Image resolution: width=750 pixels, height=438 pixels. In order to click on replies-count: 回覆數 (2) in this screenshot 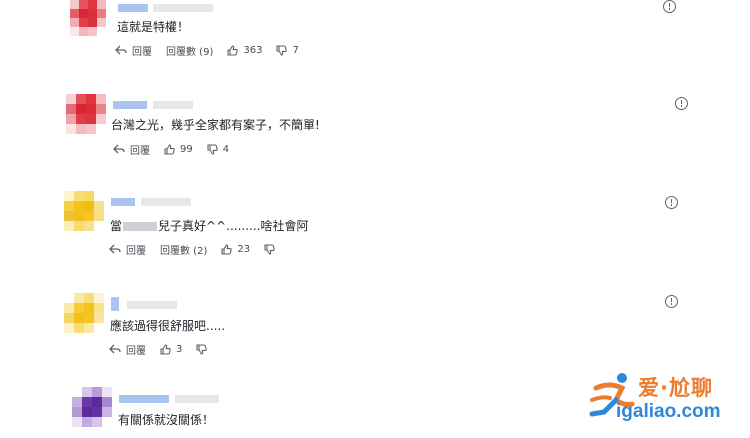, I will do `click(184, 251)`.